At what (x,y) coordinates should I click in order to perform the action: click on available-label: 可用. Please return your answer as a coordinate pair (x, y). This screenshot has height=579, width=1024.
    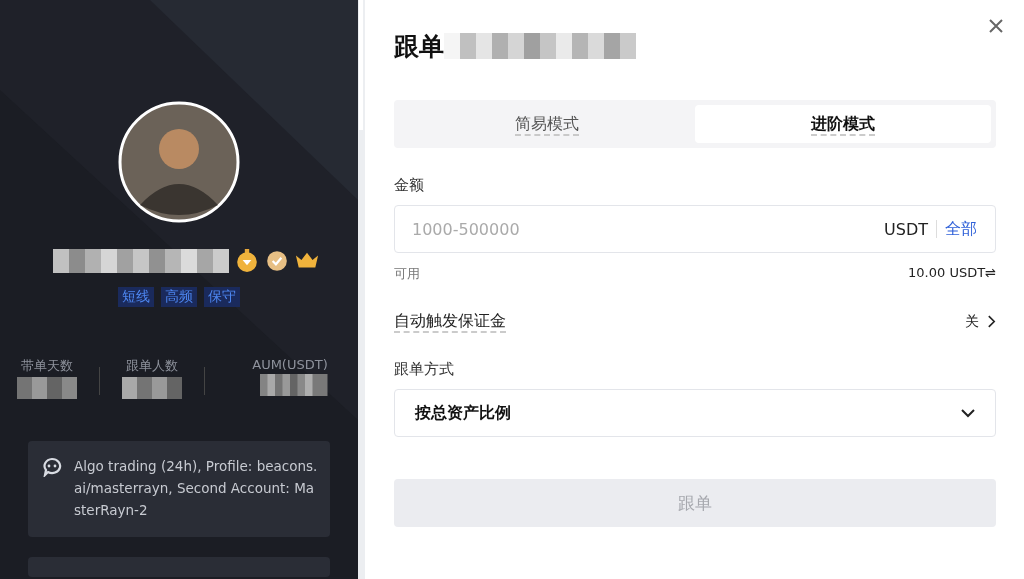
    Looking at the image, I should click on (407, 274).